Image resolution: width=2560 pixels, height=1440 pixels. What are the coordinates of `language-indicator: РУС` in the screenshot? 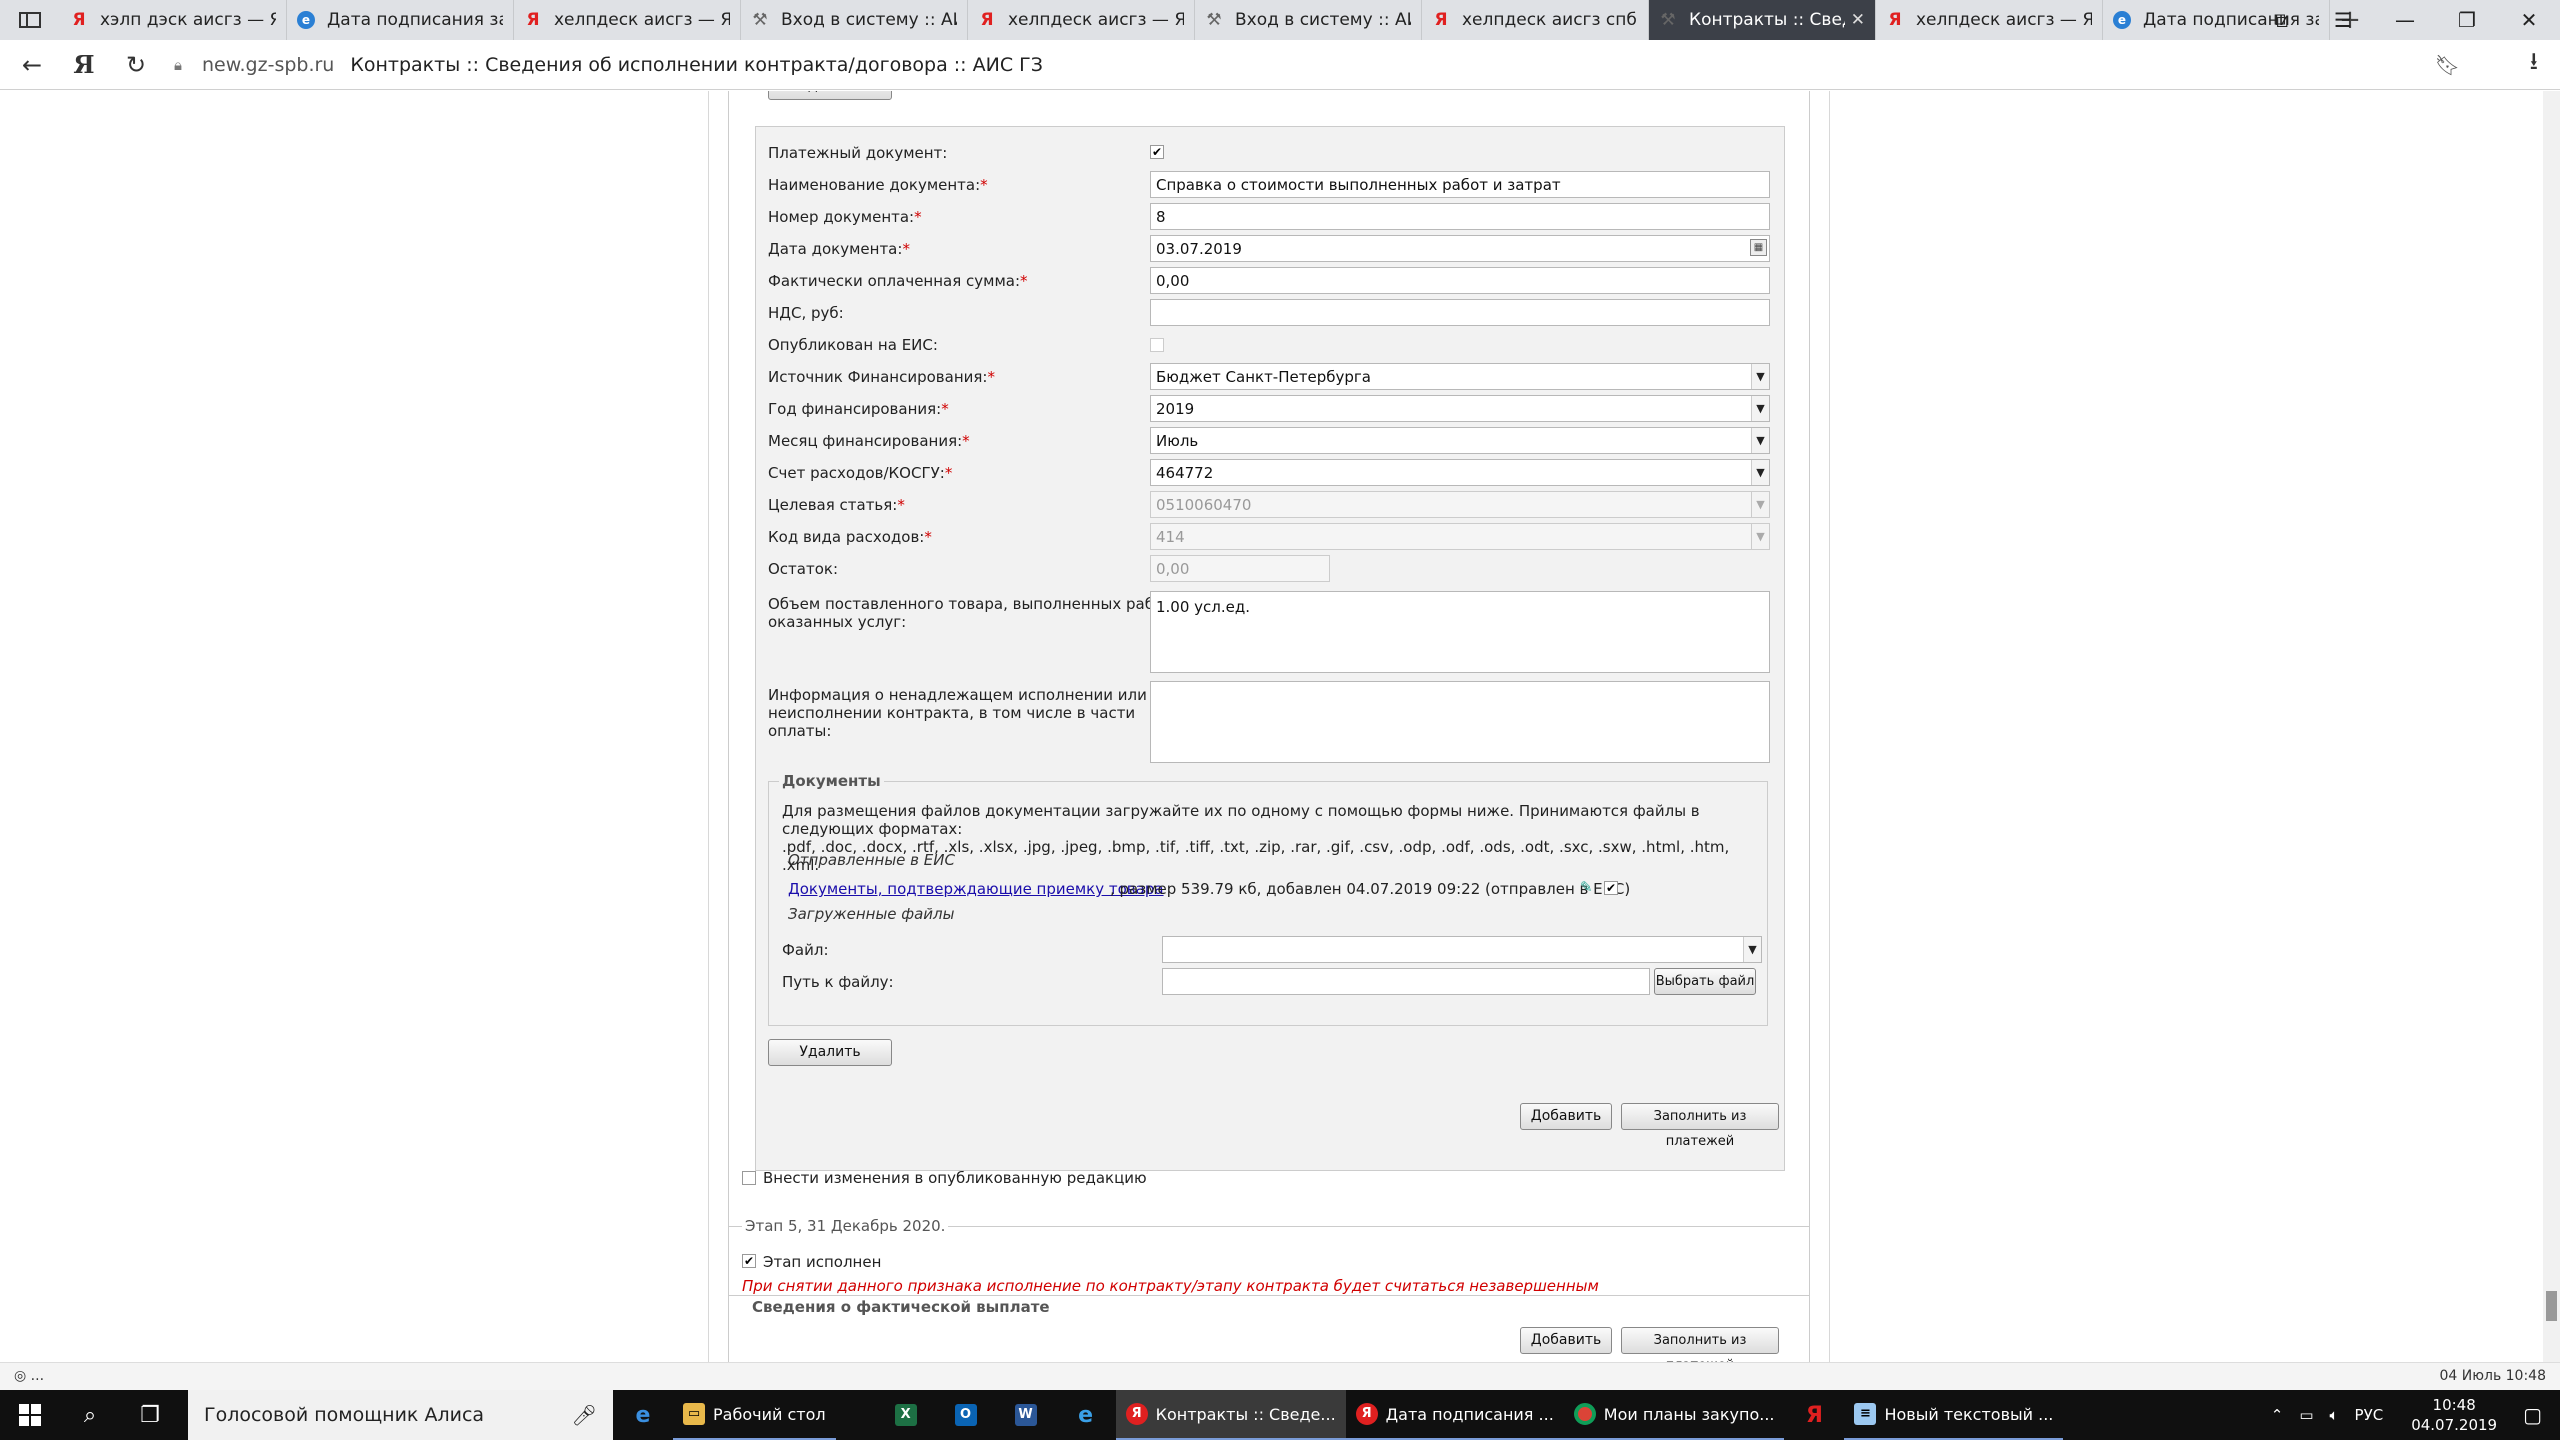 It's located at (2369, 1415).